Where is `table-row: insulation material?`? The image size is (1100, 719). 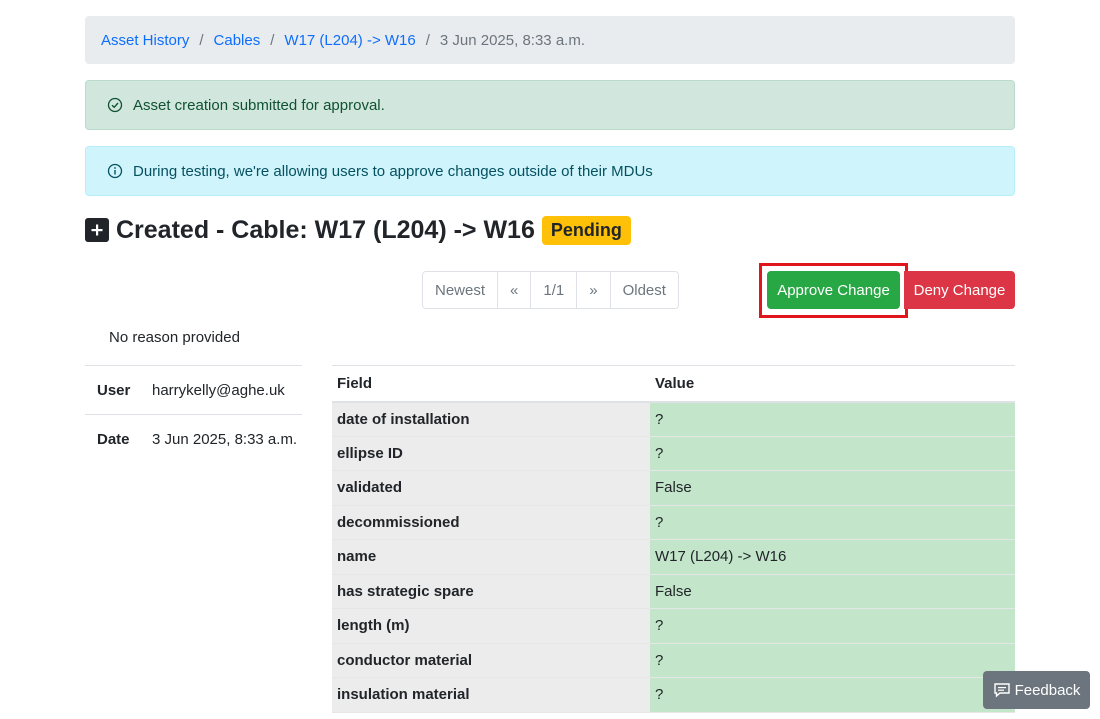 table-row: insulation material? is located at coordinates (673, 695).